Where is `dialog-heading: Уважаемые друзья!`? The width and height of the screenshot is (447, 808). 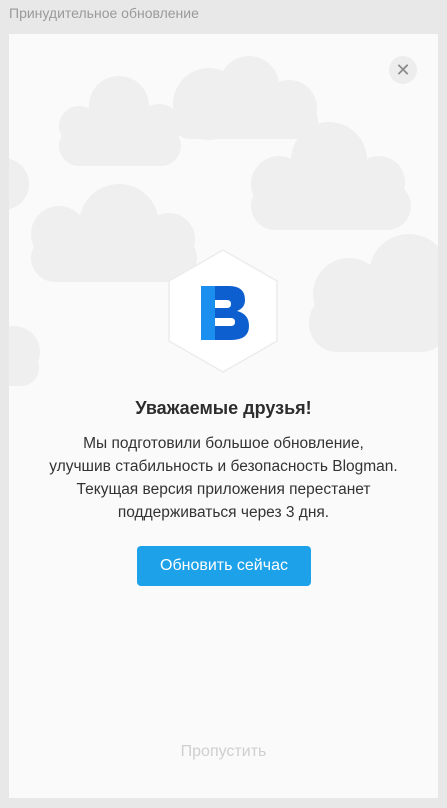
dialog-heading: Уважаемые друзья! is located at coordinates (223, 408).